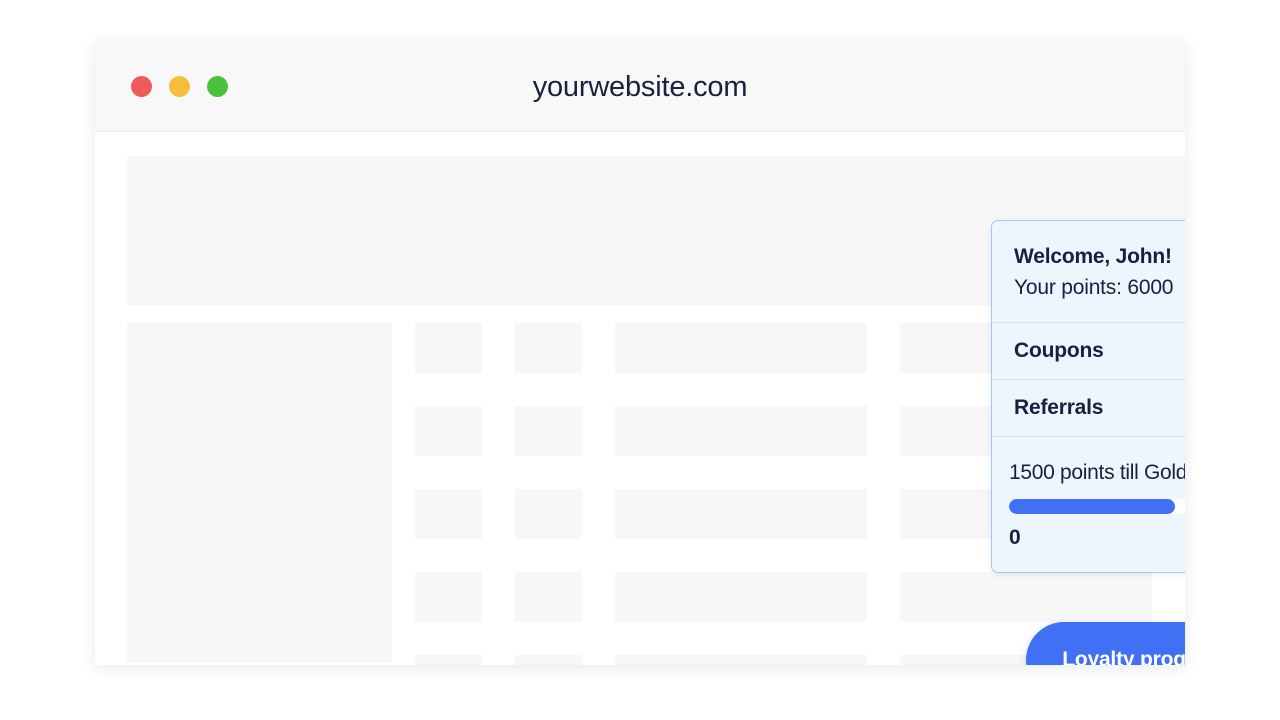 The image size is (1280, 720). I want to click on welcome-message: Welcome, John!, so click(1093, 256).